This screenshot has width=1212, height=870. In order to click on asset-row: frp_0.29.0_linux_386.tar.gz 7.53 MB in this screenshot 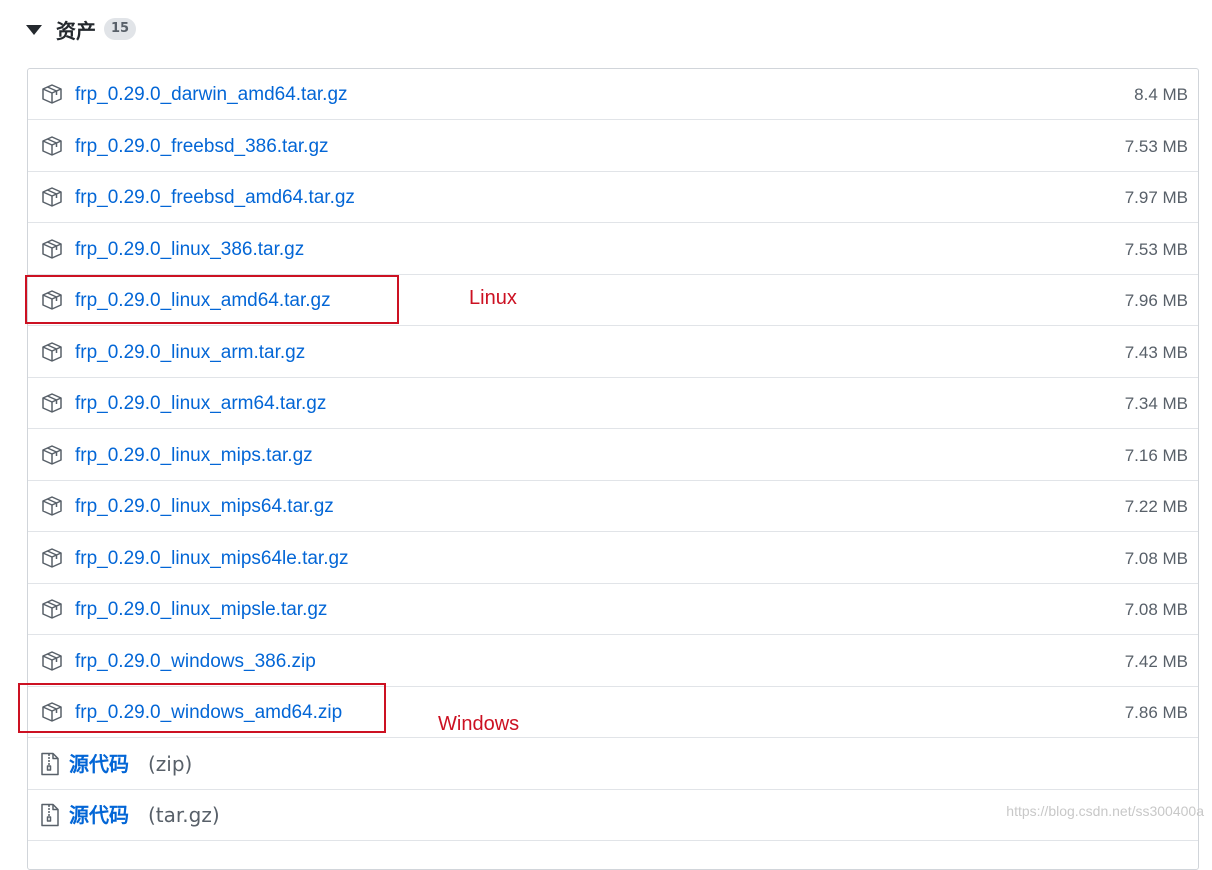, I will do `click(613, 249)`.